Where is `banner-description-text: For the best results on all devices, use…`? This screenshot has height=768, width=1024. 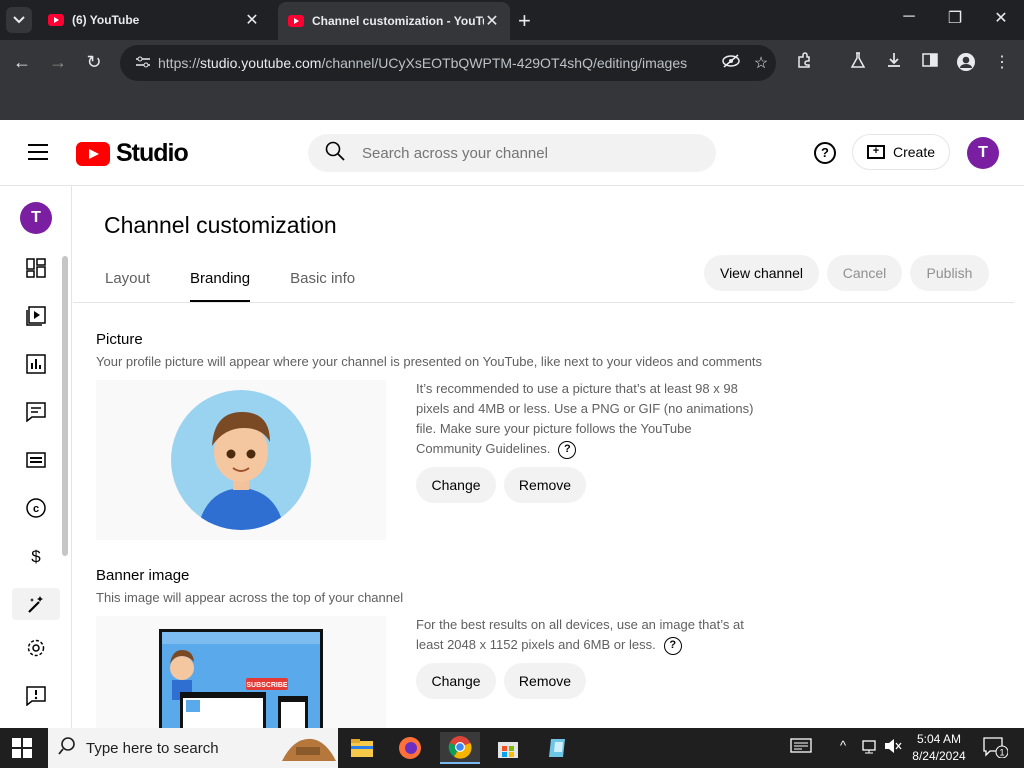 banner-description-text: For the best results on all devices, use… is located at coordinates (580, 634).